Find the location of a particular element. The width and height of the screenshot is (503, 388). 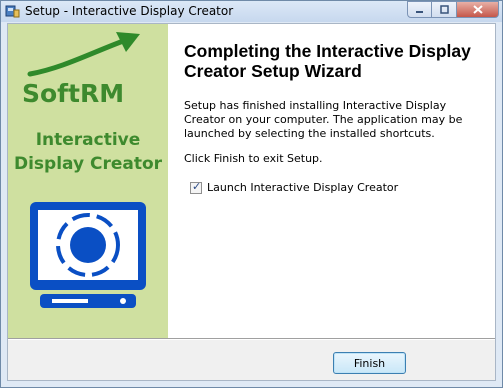

window-controls is located at coordinates (453, 10).